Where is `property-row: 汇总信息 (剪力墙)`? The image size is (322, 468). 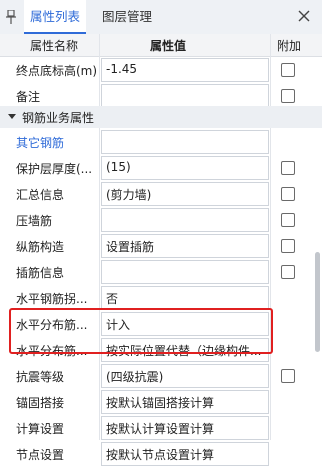 property-row: 汇总信息 (剪力墙) is located at coordinates (161, 195).